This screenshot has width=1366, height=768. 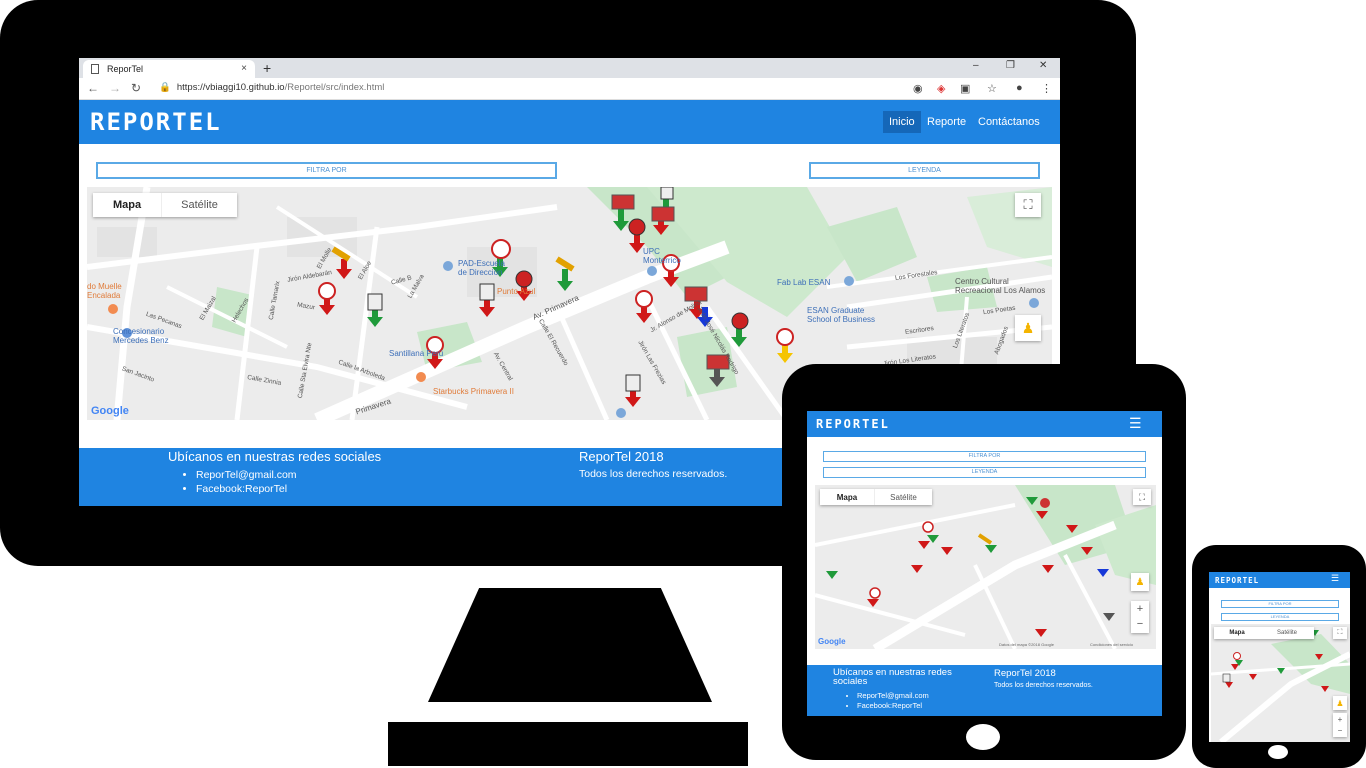 I want to click on fullscreen-icon: ⛶, so click(x=1028, y=205).